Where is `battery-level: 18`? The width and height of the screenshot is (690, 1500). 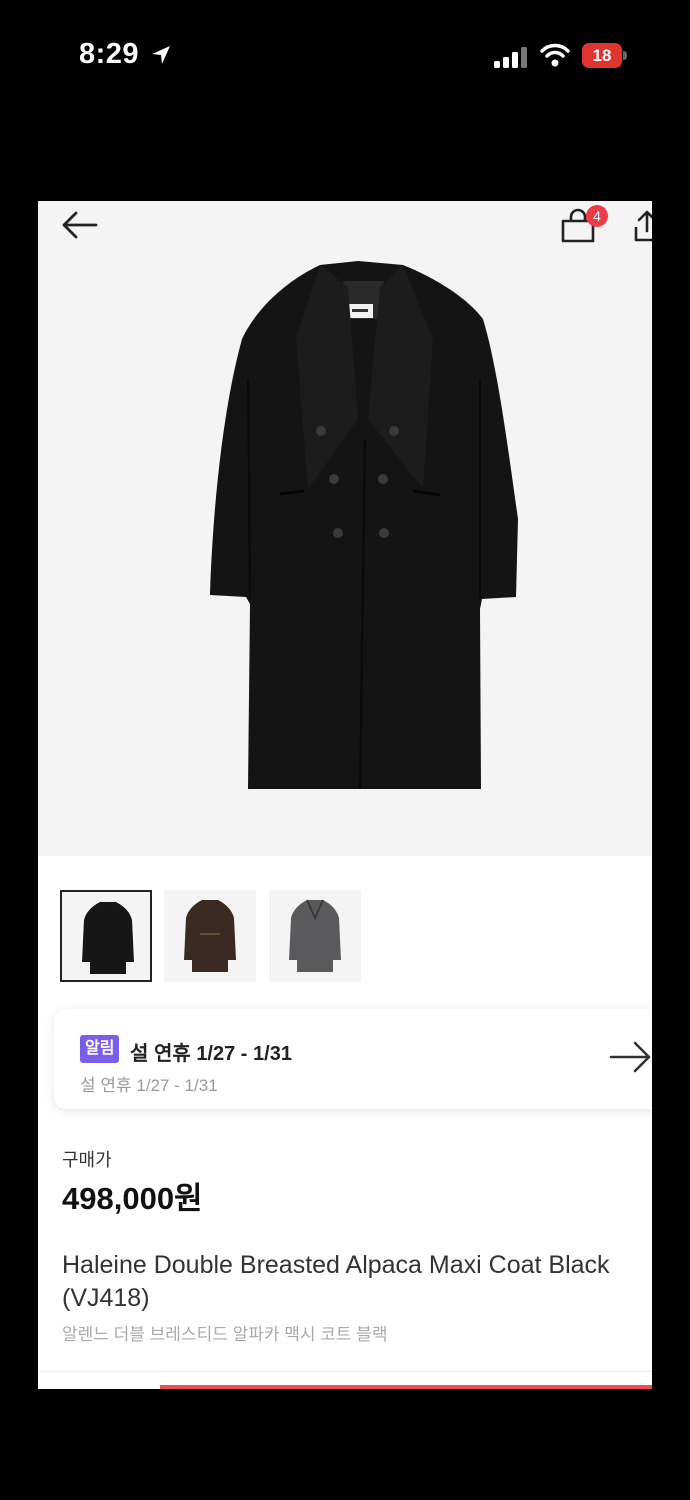 battery-level: 18 is located at coordinates (602, 55).